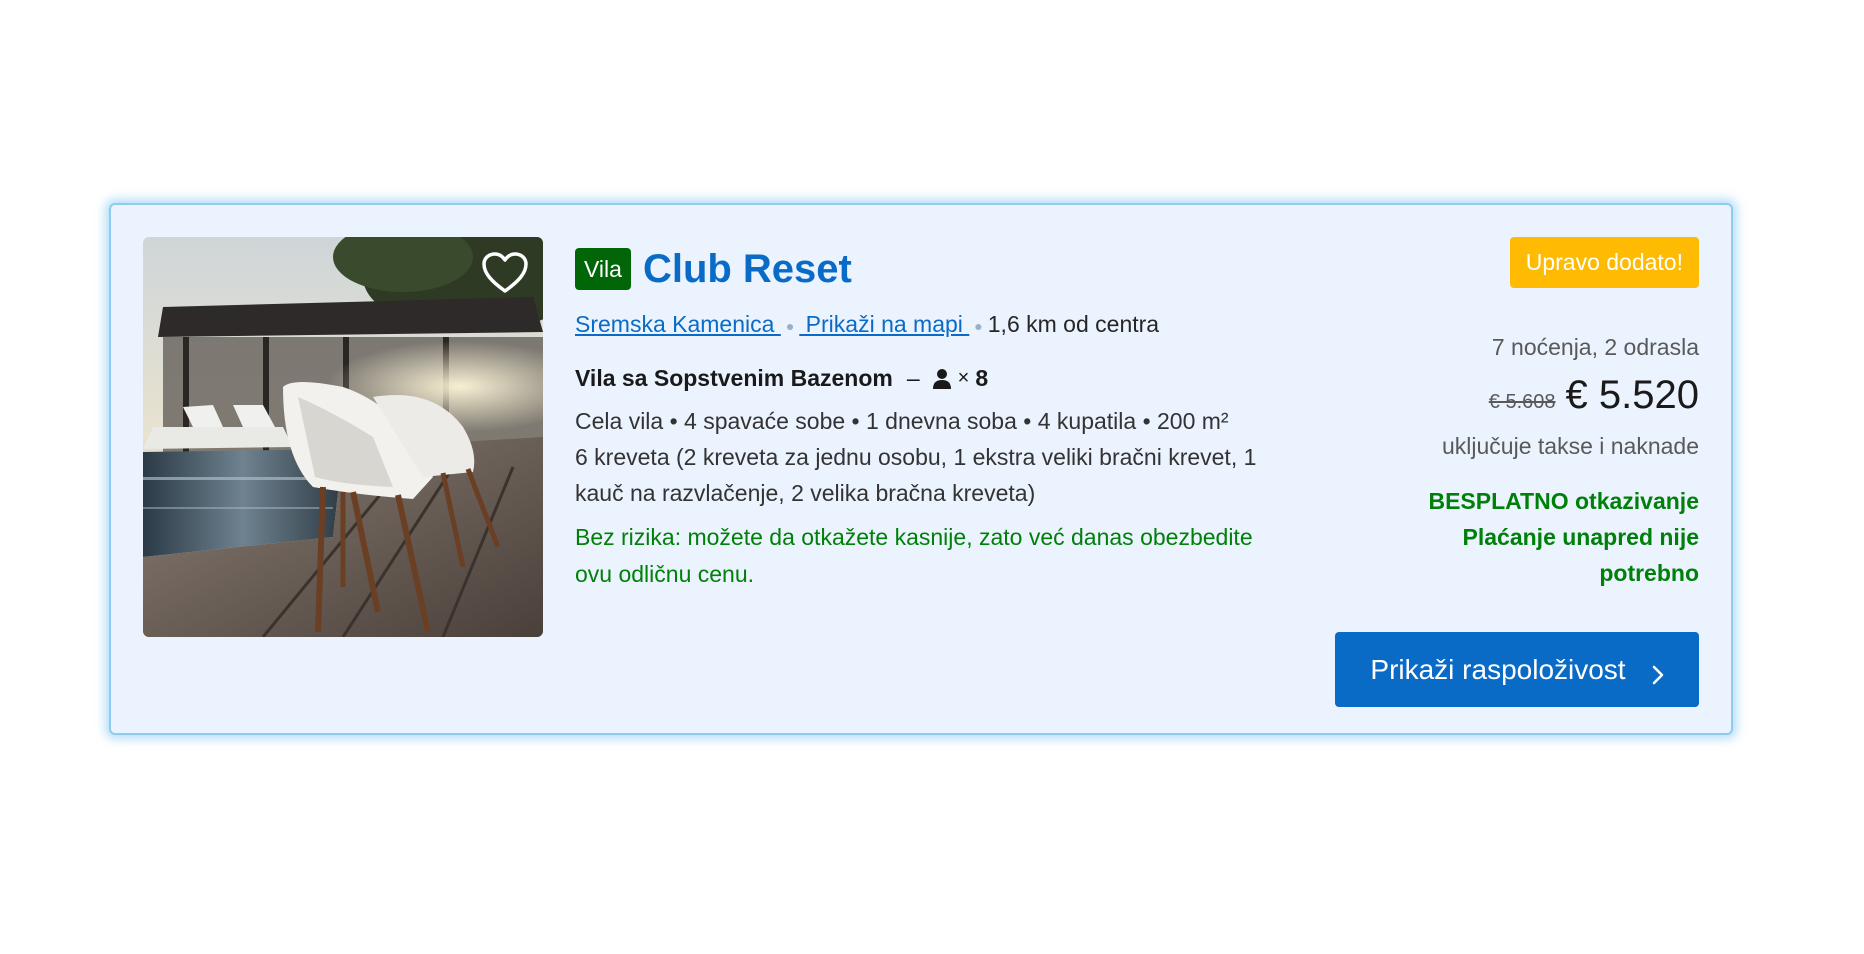 The width and height of the screenshot is (1864, 954). Describe the element at coordinates (603, 269) in the screenshot. I see `property-type-badge: Vila` at that location.